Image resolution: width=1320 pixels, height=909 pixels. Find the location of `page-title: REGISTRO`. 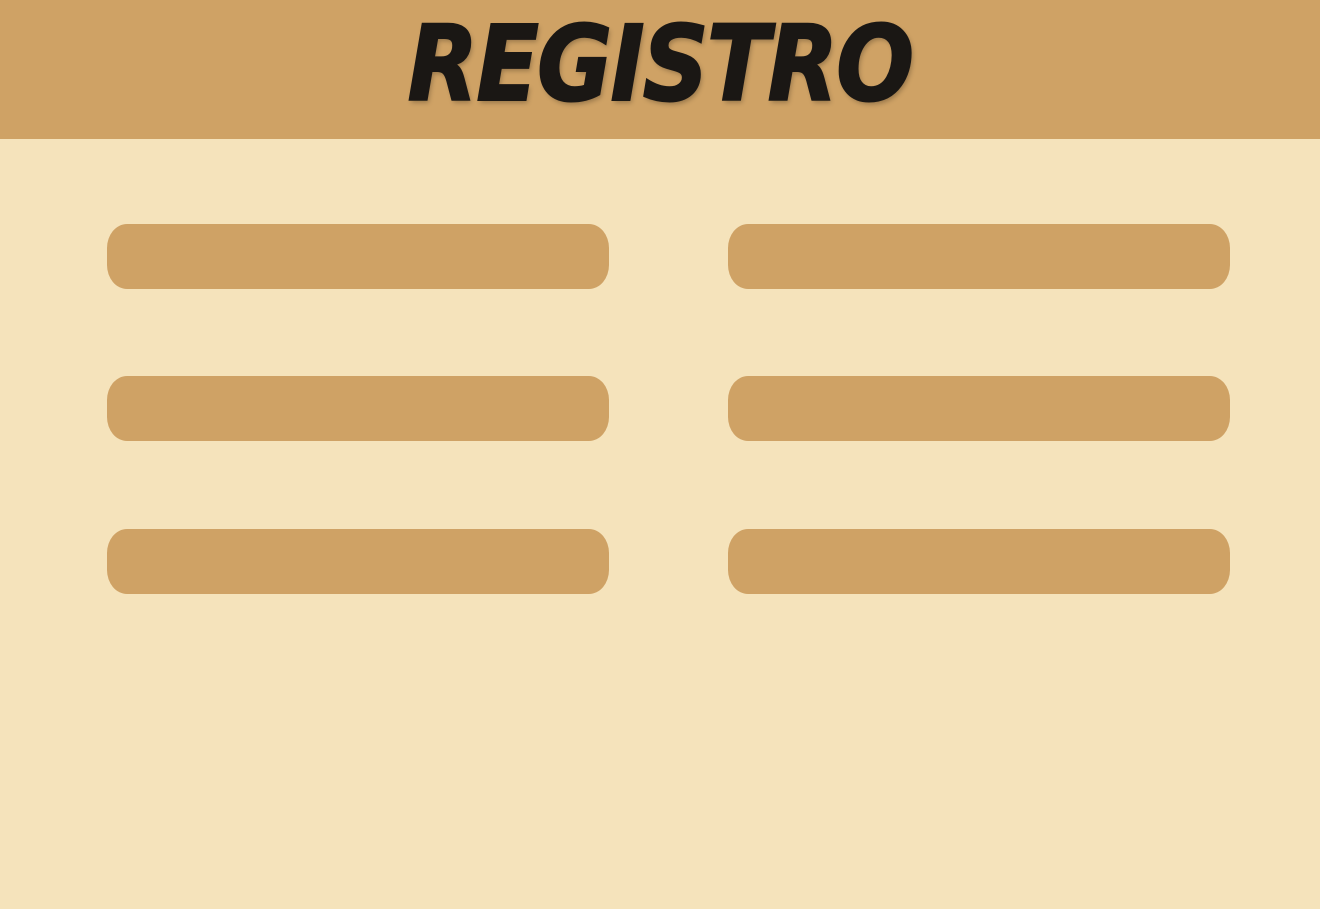

page-title: REGISTRO is located at coordinates (661, 64).